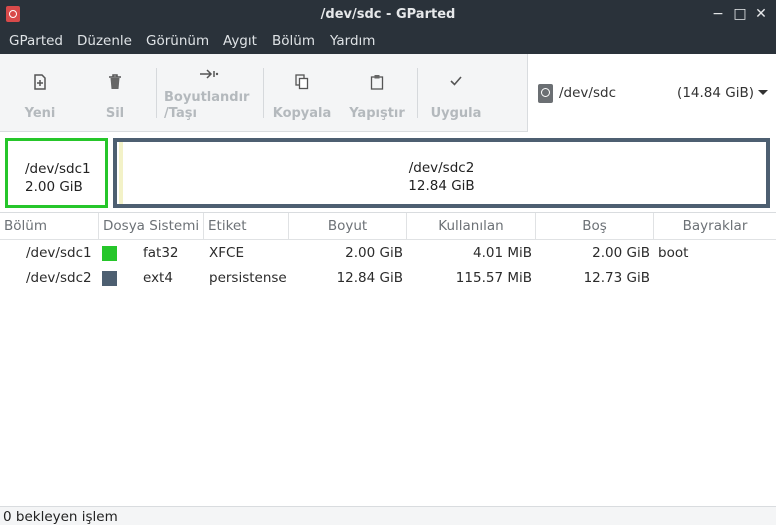 The width and height of the screenshot is (776, 525). What do you see at coordinates (352, 41) in the screenshot?
I see `menu-help: Yardım` at bounding box center [352, 41].